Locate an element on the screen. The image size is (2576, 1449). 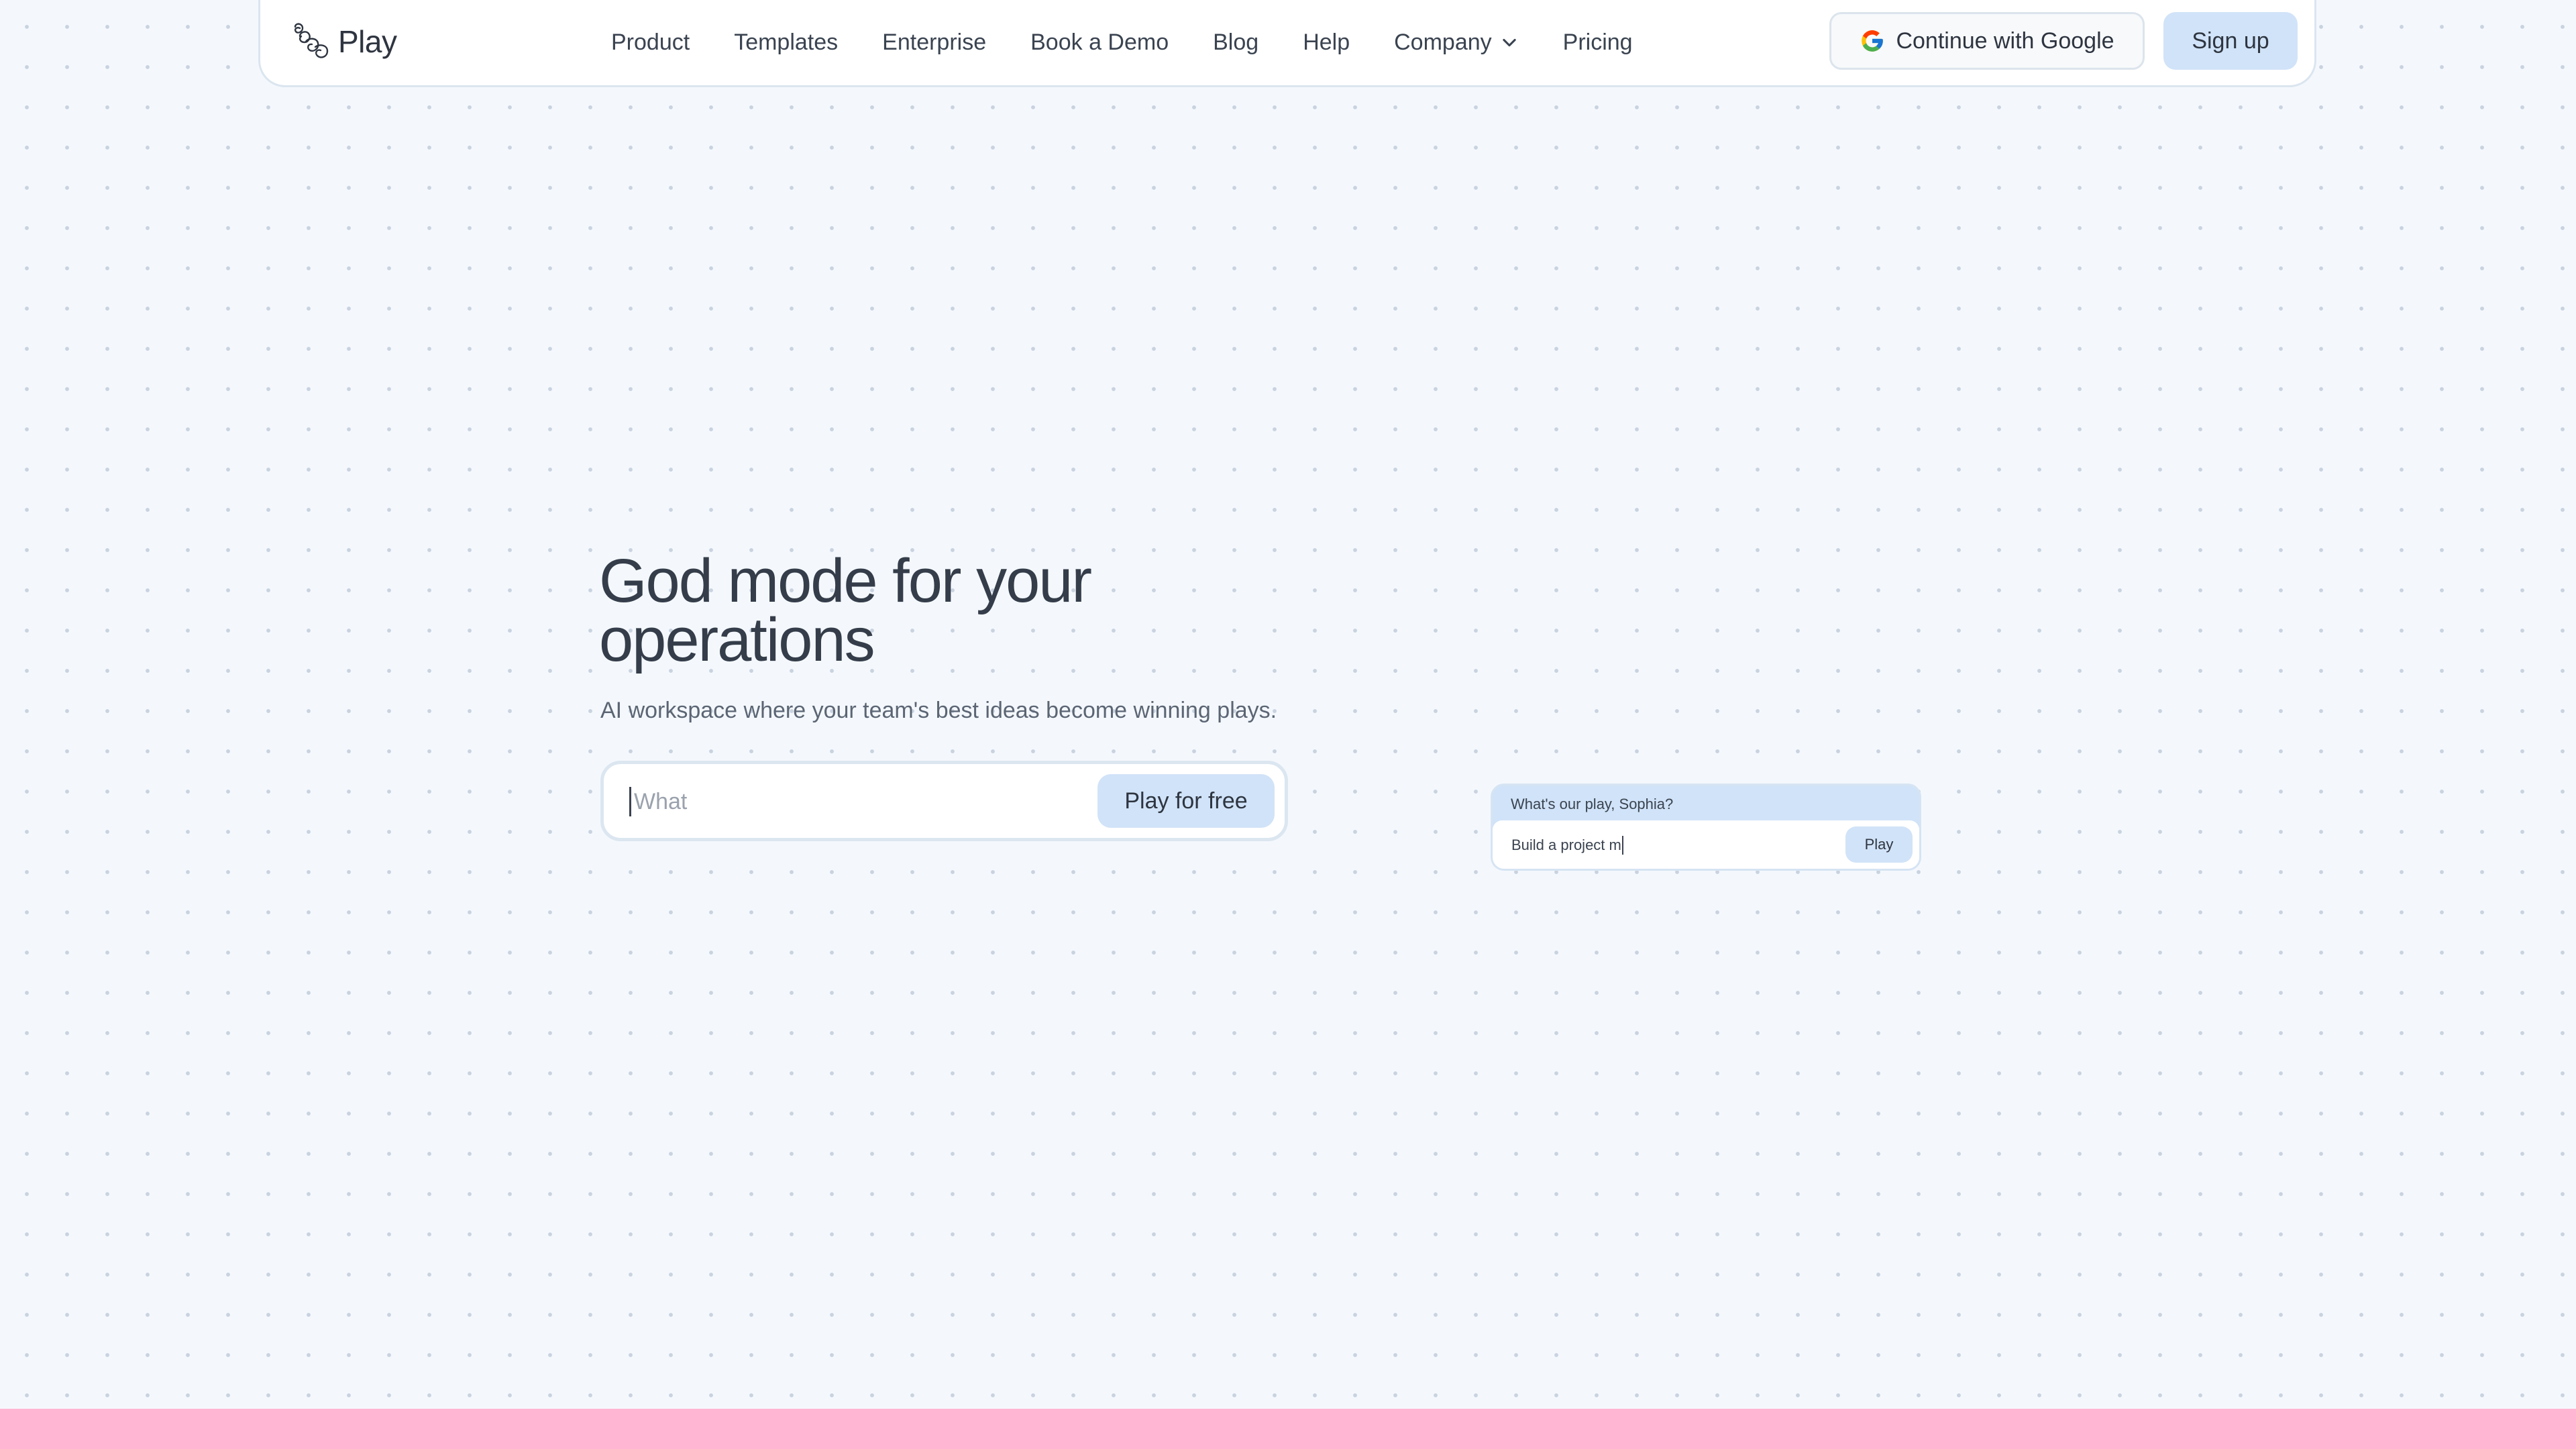
logo-text: Play is located at coordinates (367, 41).